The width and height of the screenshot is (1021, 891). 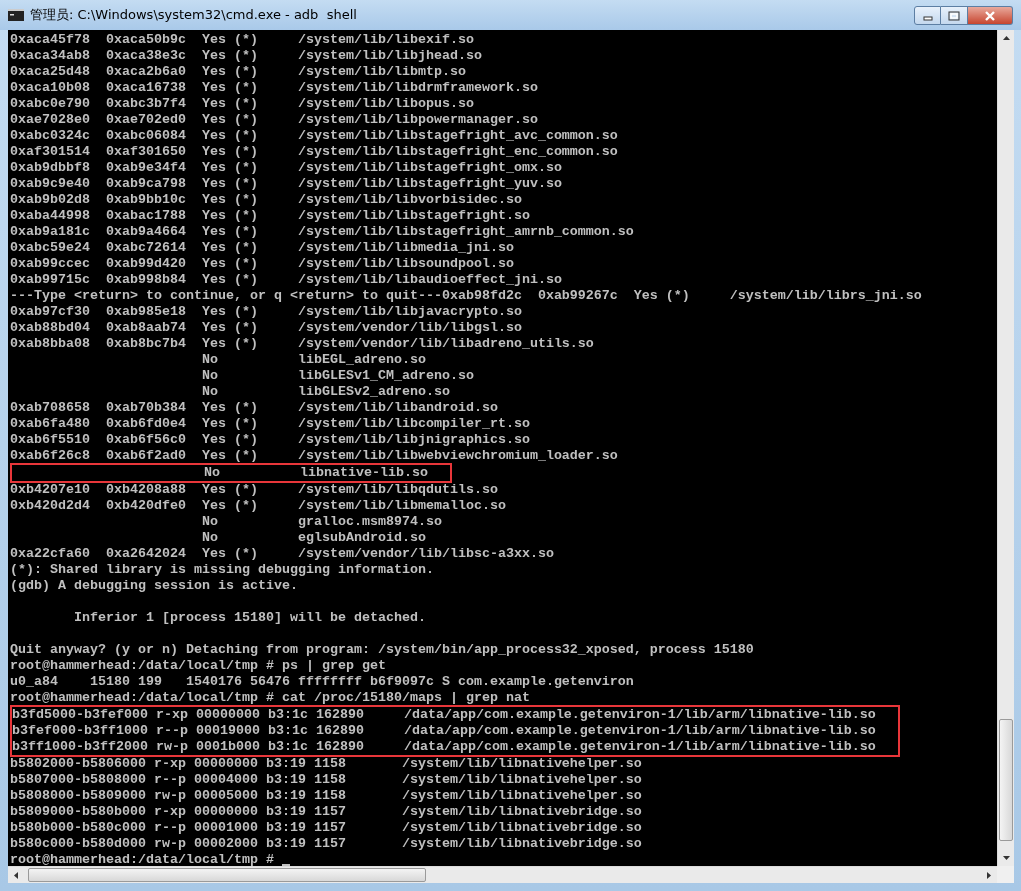 I want to click on close-button, so click(x=990, y=15).